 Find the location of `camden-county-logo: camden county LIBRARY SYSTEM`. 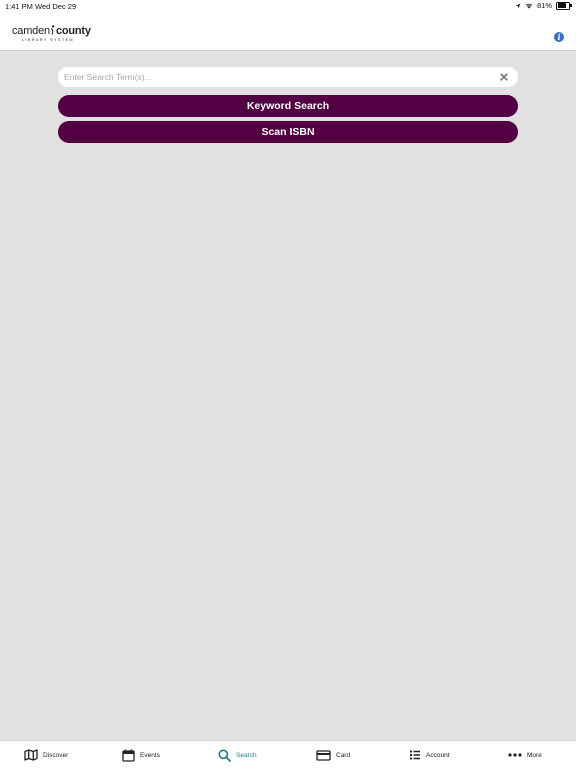

camden-county-logo: camden county LIBRARY SYSTEM is located at coordinates (51, 34).